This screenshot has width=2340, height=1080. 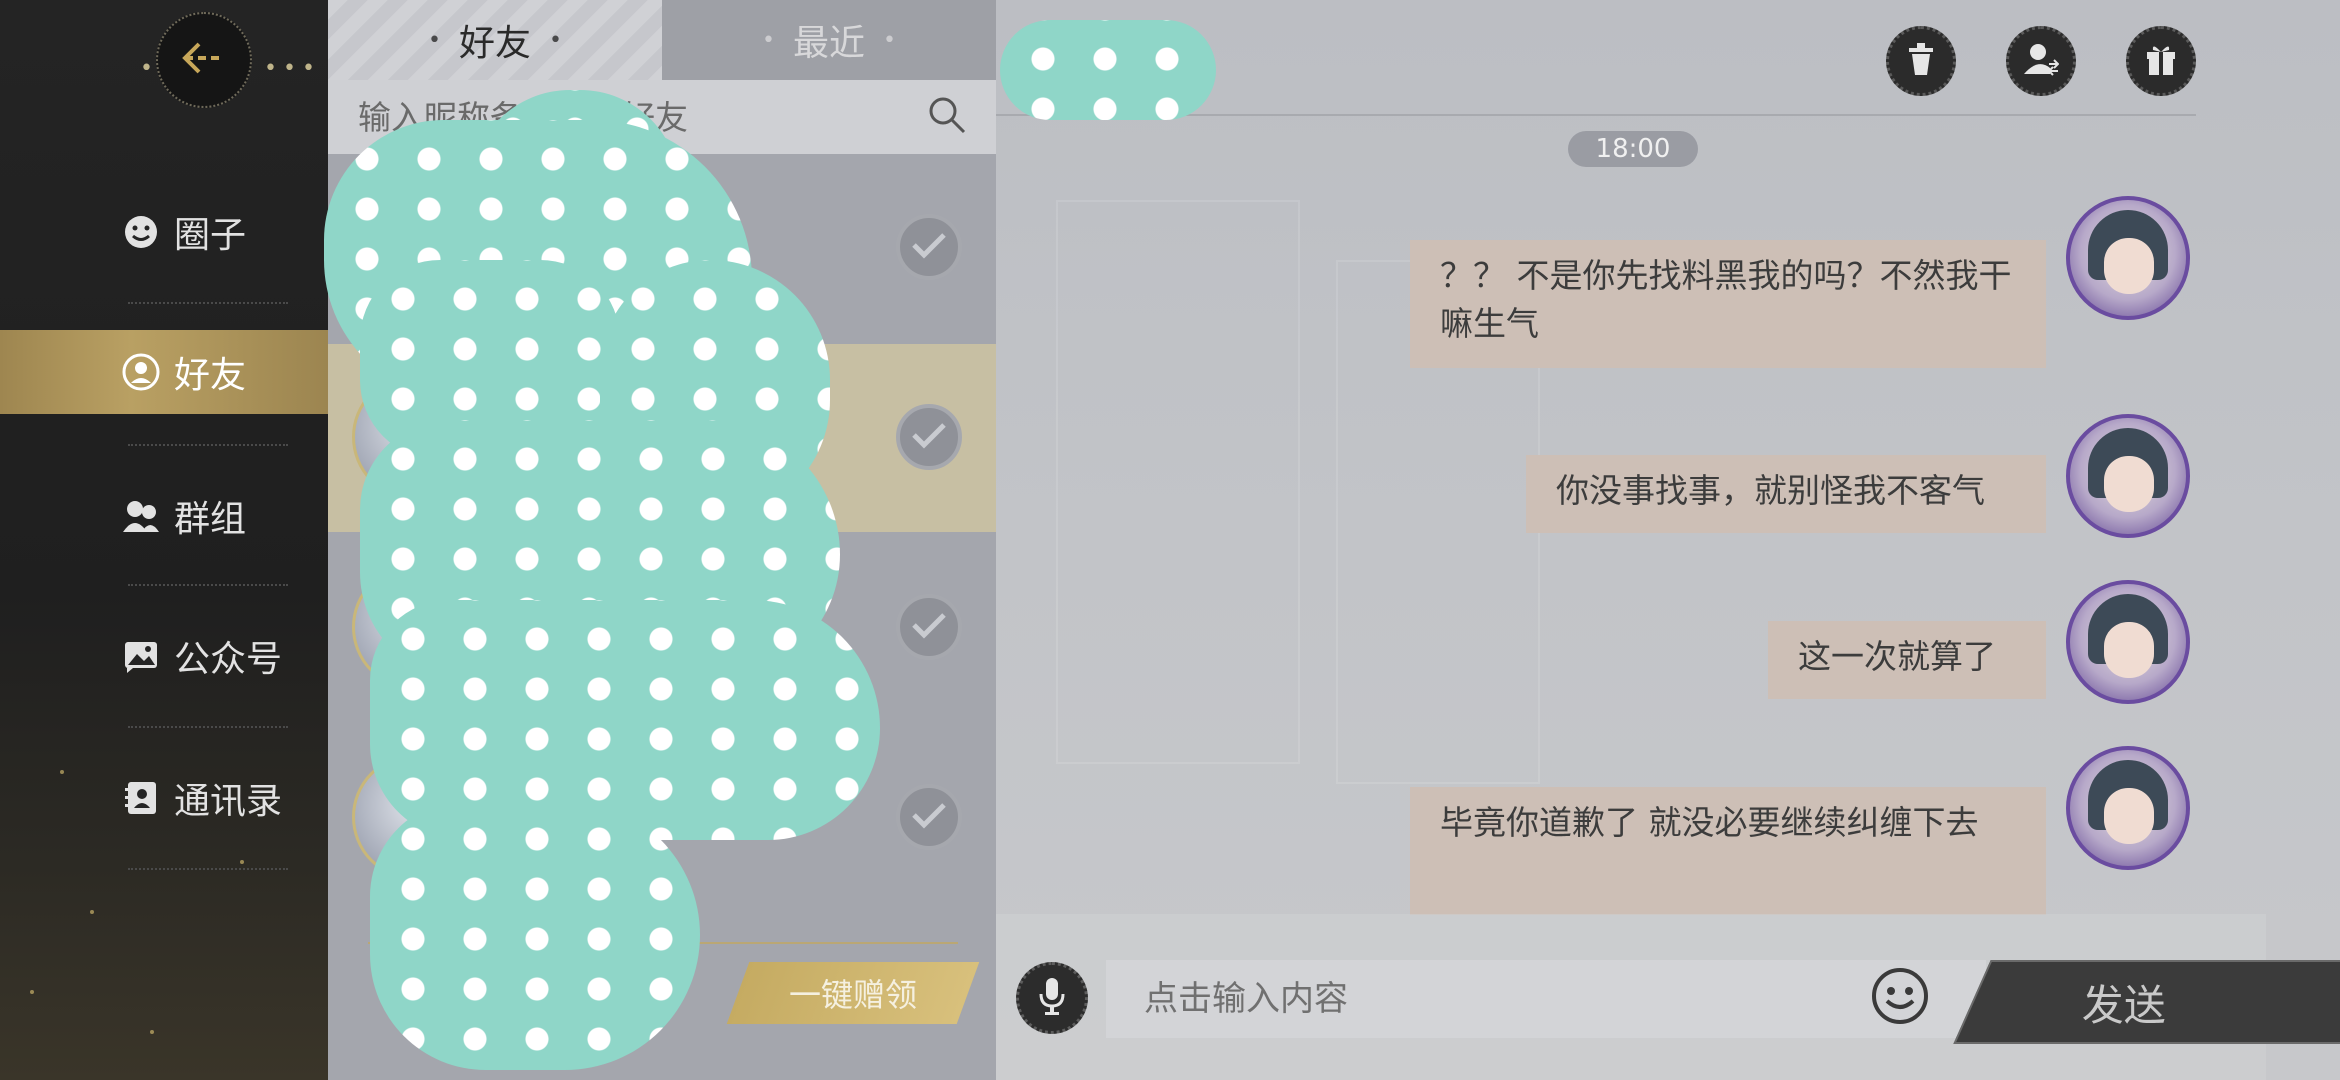 I want to click on message-bubble: ？？ 不是你先找料黑我的吗？不然我干嘛生气, so click(x=1728, y=304).